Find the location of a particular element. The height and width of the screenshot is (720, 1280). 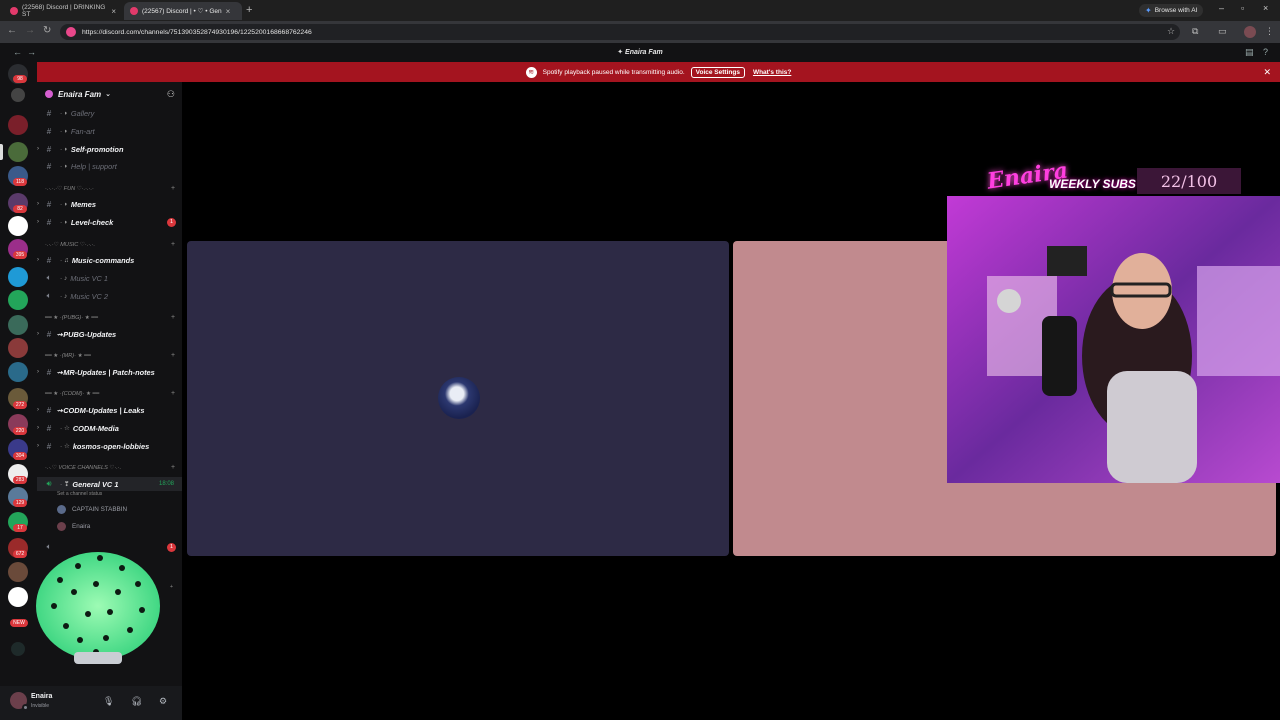

maximize-icon: ▫ is located at coordinates (1242, 8).